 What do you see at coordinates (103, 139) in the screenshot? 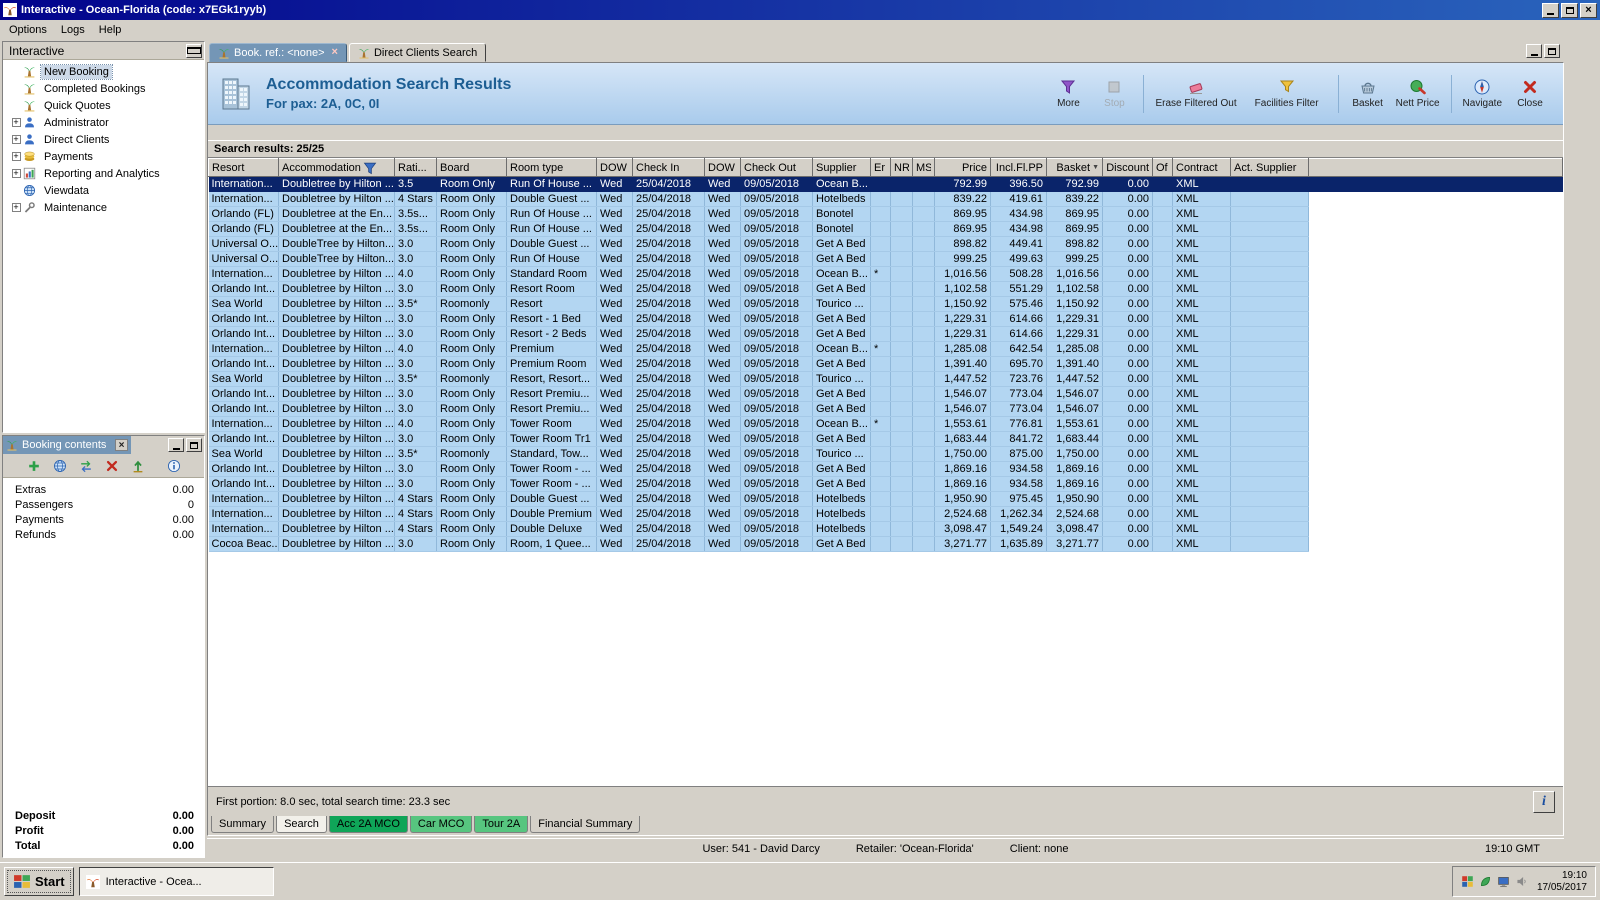
I see `sidebar-item-direct-clients: + Direct Clients` at bounding box center [103, 139].